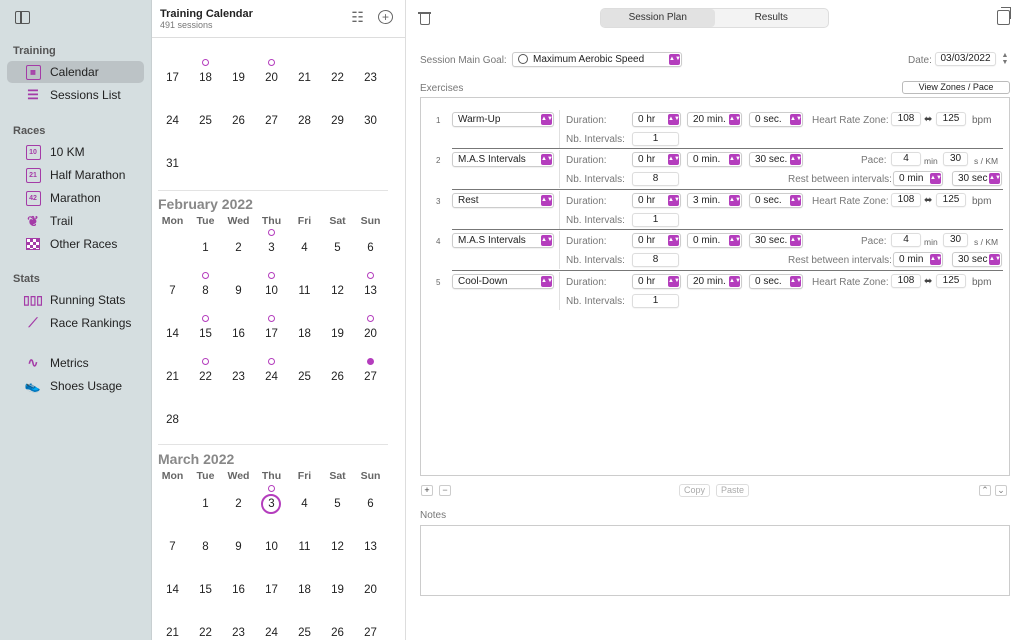 The width and height of the screenshot is (1024, 640). Describe the element at coordinates (956, 87) in the screenshot. I see `view-zones-button: View Zones / Pace` at that location.